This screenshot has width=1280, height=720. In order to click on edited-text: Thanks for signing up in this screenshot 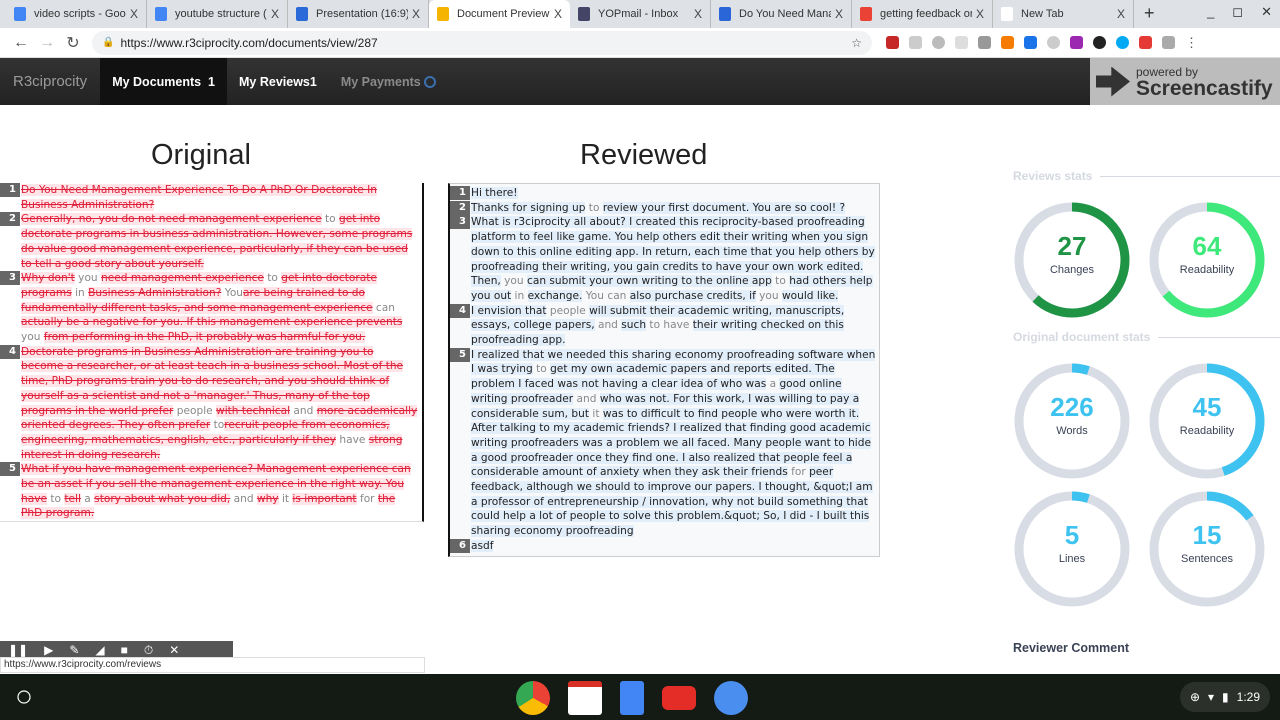, I will do `click(528, 207)`.